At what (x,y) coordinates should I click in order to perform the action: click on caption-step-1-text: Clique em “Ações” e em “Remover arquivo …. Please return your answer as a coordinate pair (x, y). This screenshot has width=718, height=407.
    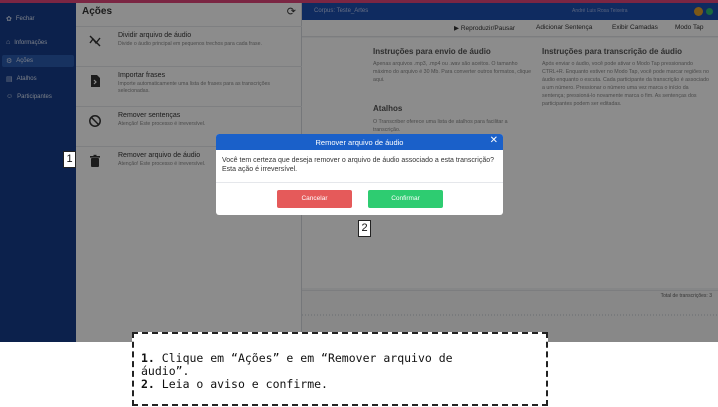
    Looking at the image, I should click on (307, 358).